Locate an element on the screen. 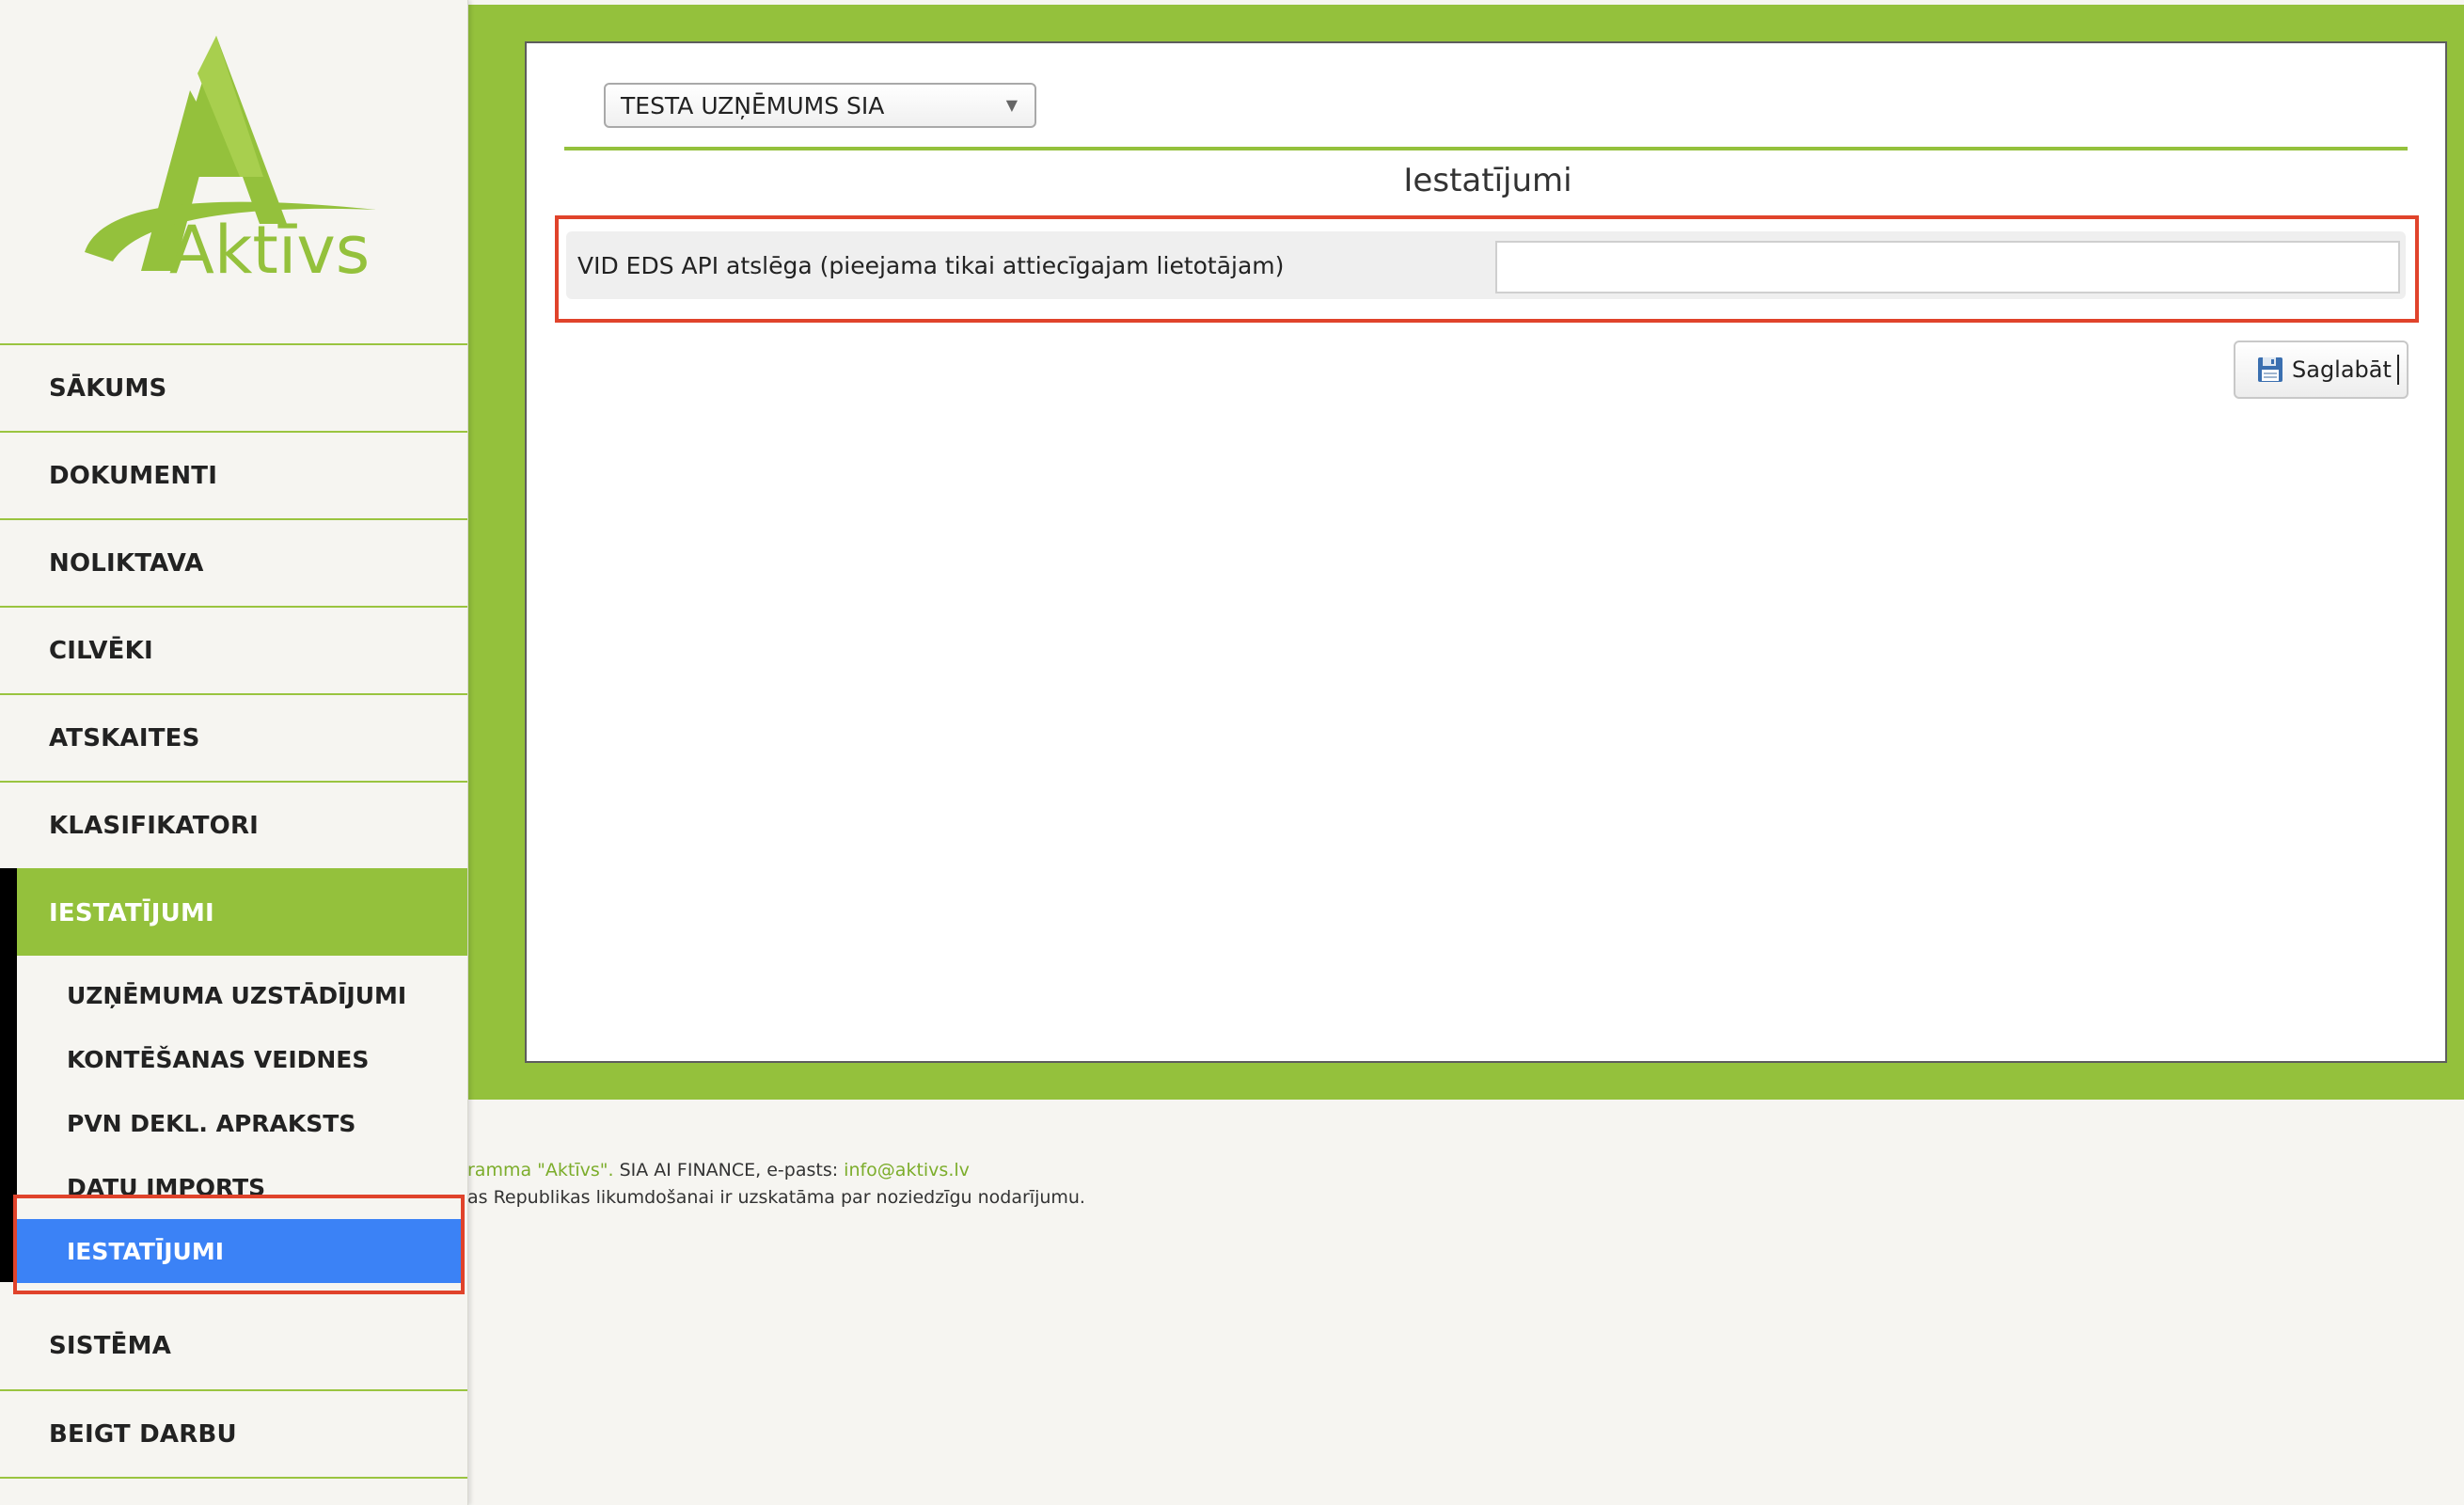 The width and height of the screenshot is (2464, 1505). chevron-down-icon: ▼ is located at coordinates (1011, 105).